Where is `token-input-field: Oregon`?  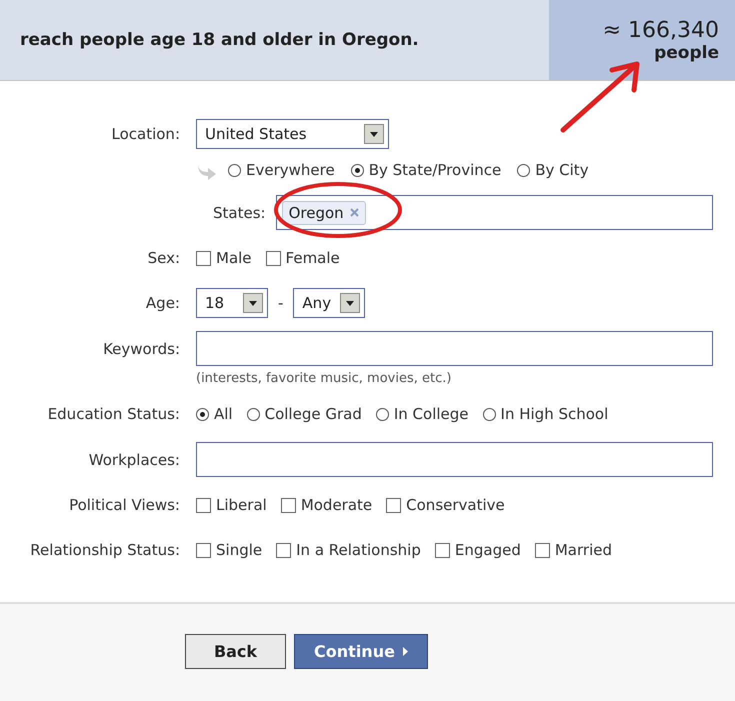 token-input-field: Oregon is located at coordinates (494, 212).